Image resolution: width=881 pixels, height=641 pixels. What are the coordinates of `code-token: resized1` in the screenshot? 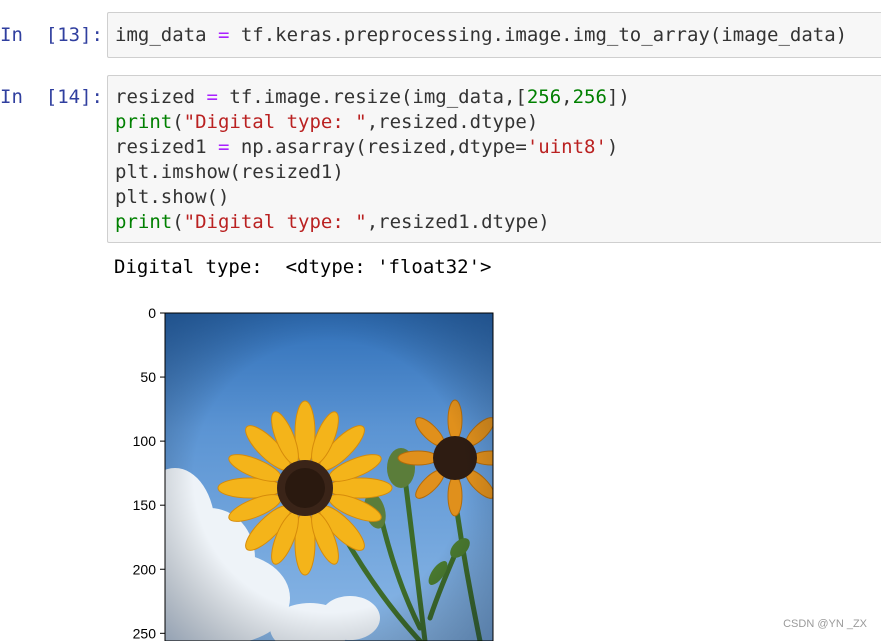 It's located at (166, 147).